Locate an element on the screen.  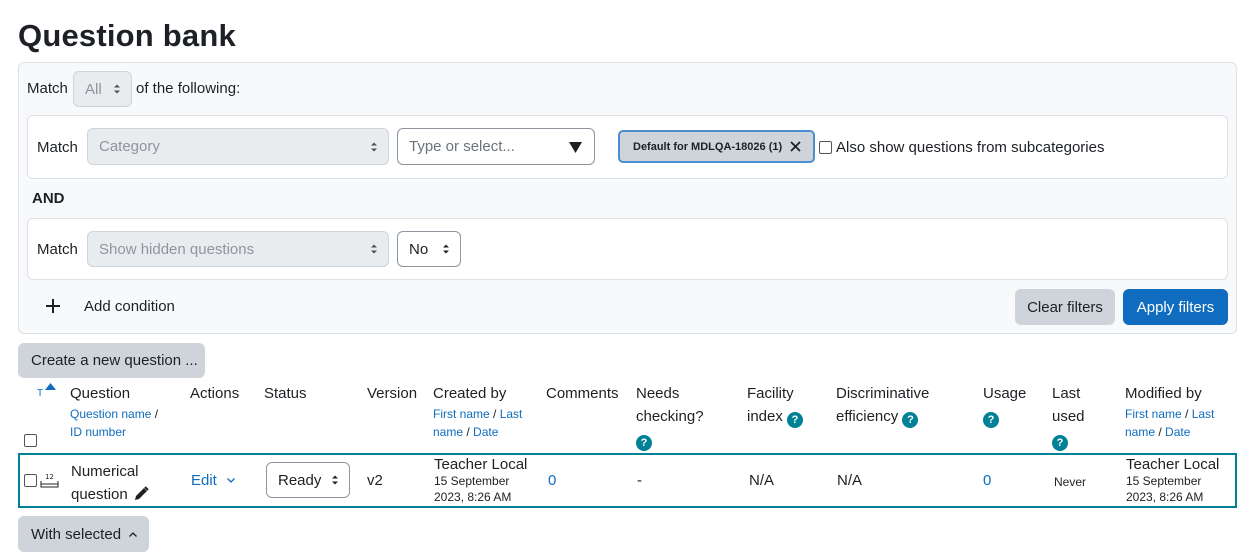
sort-created-last-link: name is located at coordinates (448, 432).